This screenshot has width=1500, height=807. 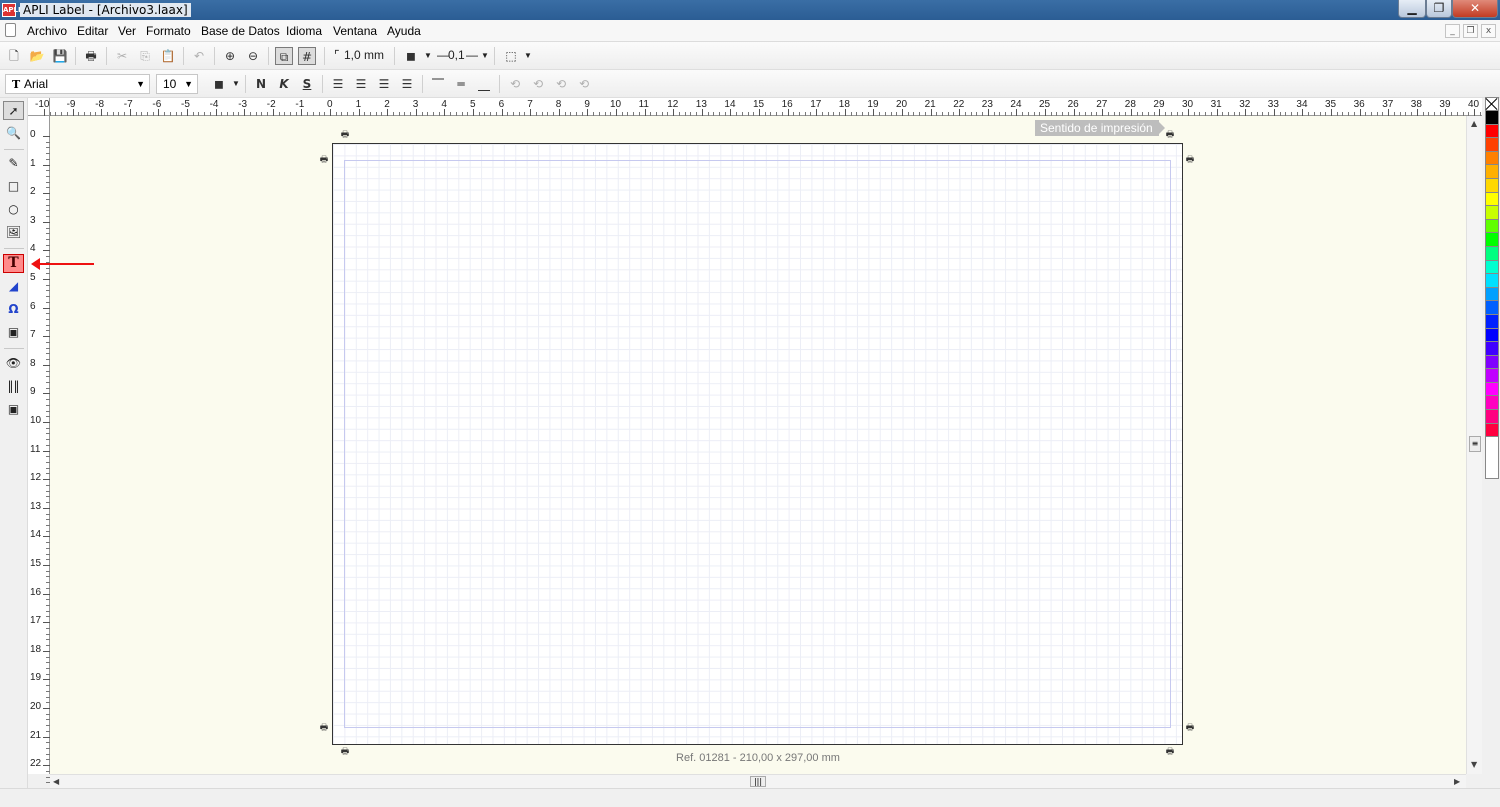 I want to click on save-icon: 💾, so click(x=60, y=56).